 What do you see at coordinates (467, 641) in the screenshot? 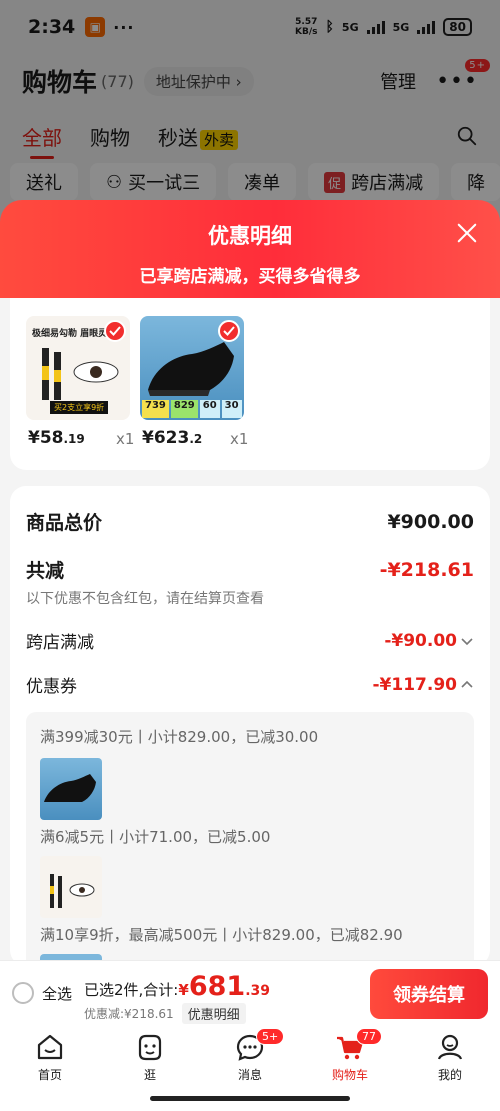
I see `chevron-down-icon` at bounding box center [467, 641].